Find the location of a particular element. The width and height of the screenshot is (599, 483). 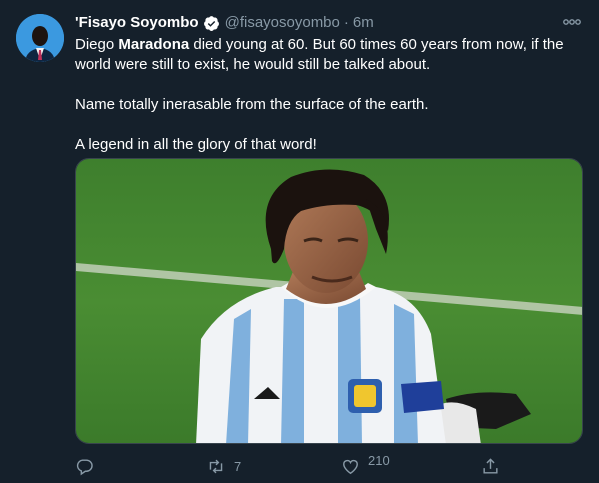

author-handle: @fisayosoyombo is located at coordinates (282, 23).